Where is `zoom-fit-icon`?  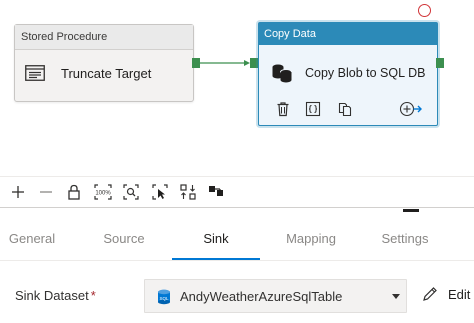 zoom-fit-icon is located at coordinates (131, 192).